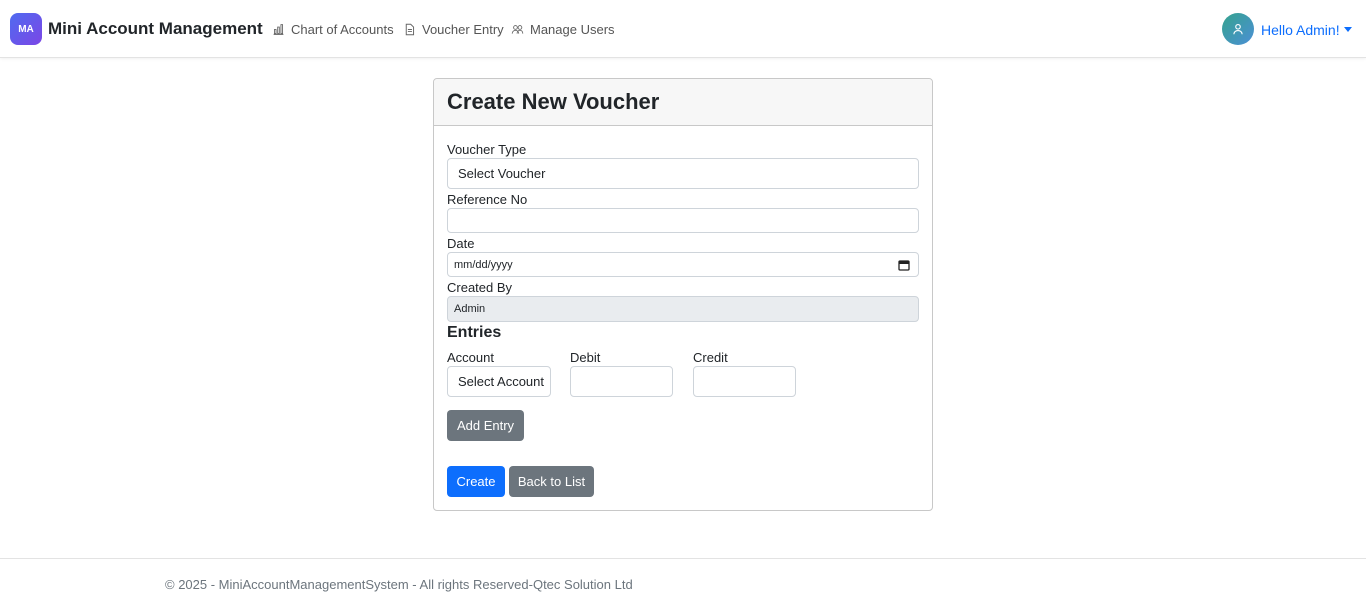 The height and width of the screenshot is (603, 1366). I want to click on created-by-label: Created By, so click(480, 287).